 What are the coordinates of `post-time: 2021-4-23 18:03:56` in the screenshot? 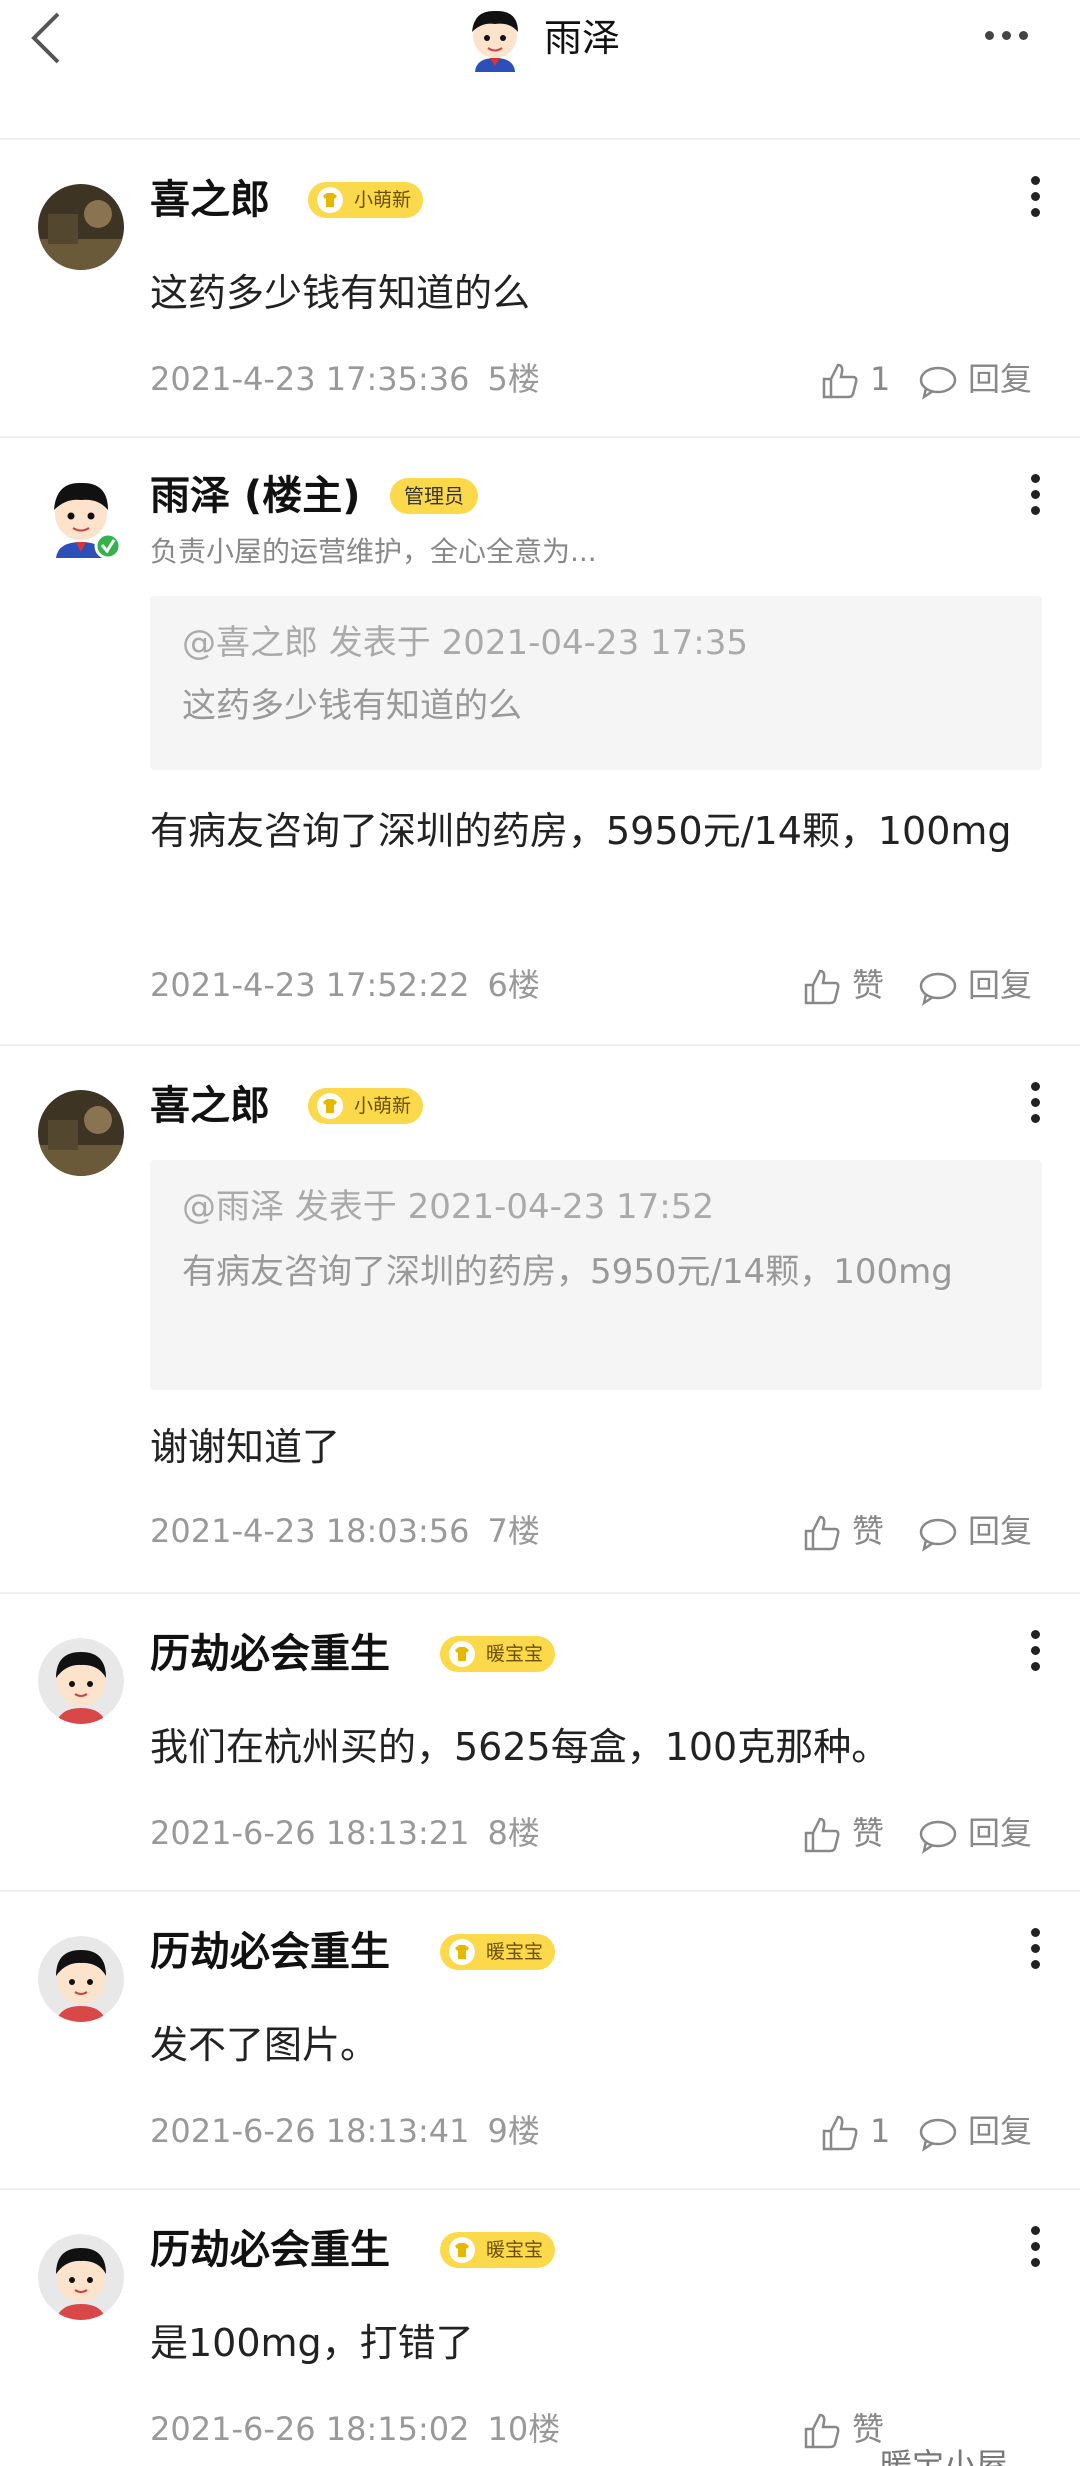 It's located at (310, 1531).